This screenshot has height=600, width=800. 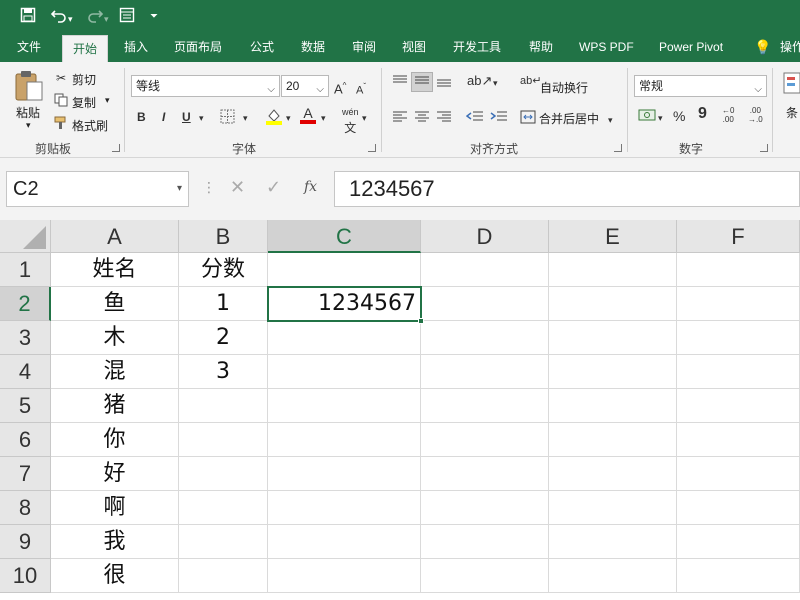 I want to click on borders-dropdown-icon: ▾, so click(x=245, y=118).